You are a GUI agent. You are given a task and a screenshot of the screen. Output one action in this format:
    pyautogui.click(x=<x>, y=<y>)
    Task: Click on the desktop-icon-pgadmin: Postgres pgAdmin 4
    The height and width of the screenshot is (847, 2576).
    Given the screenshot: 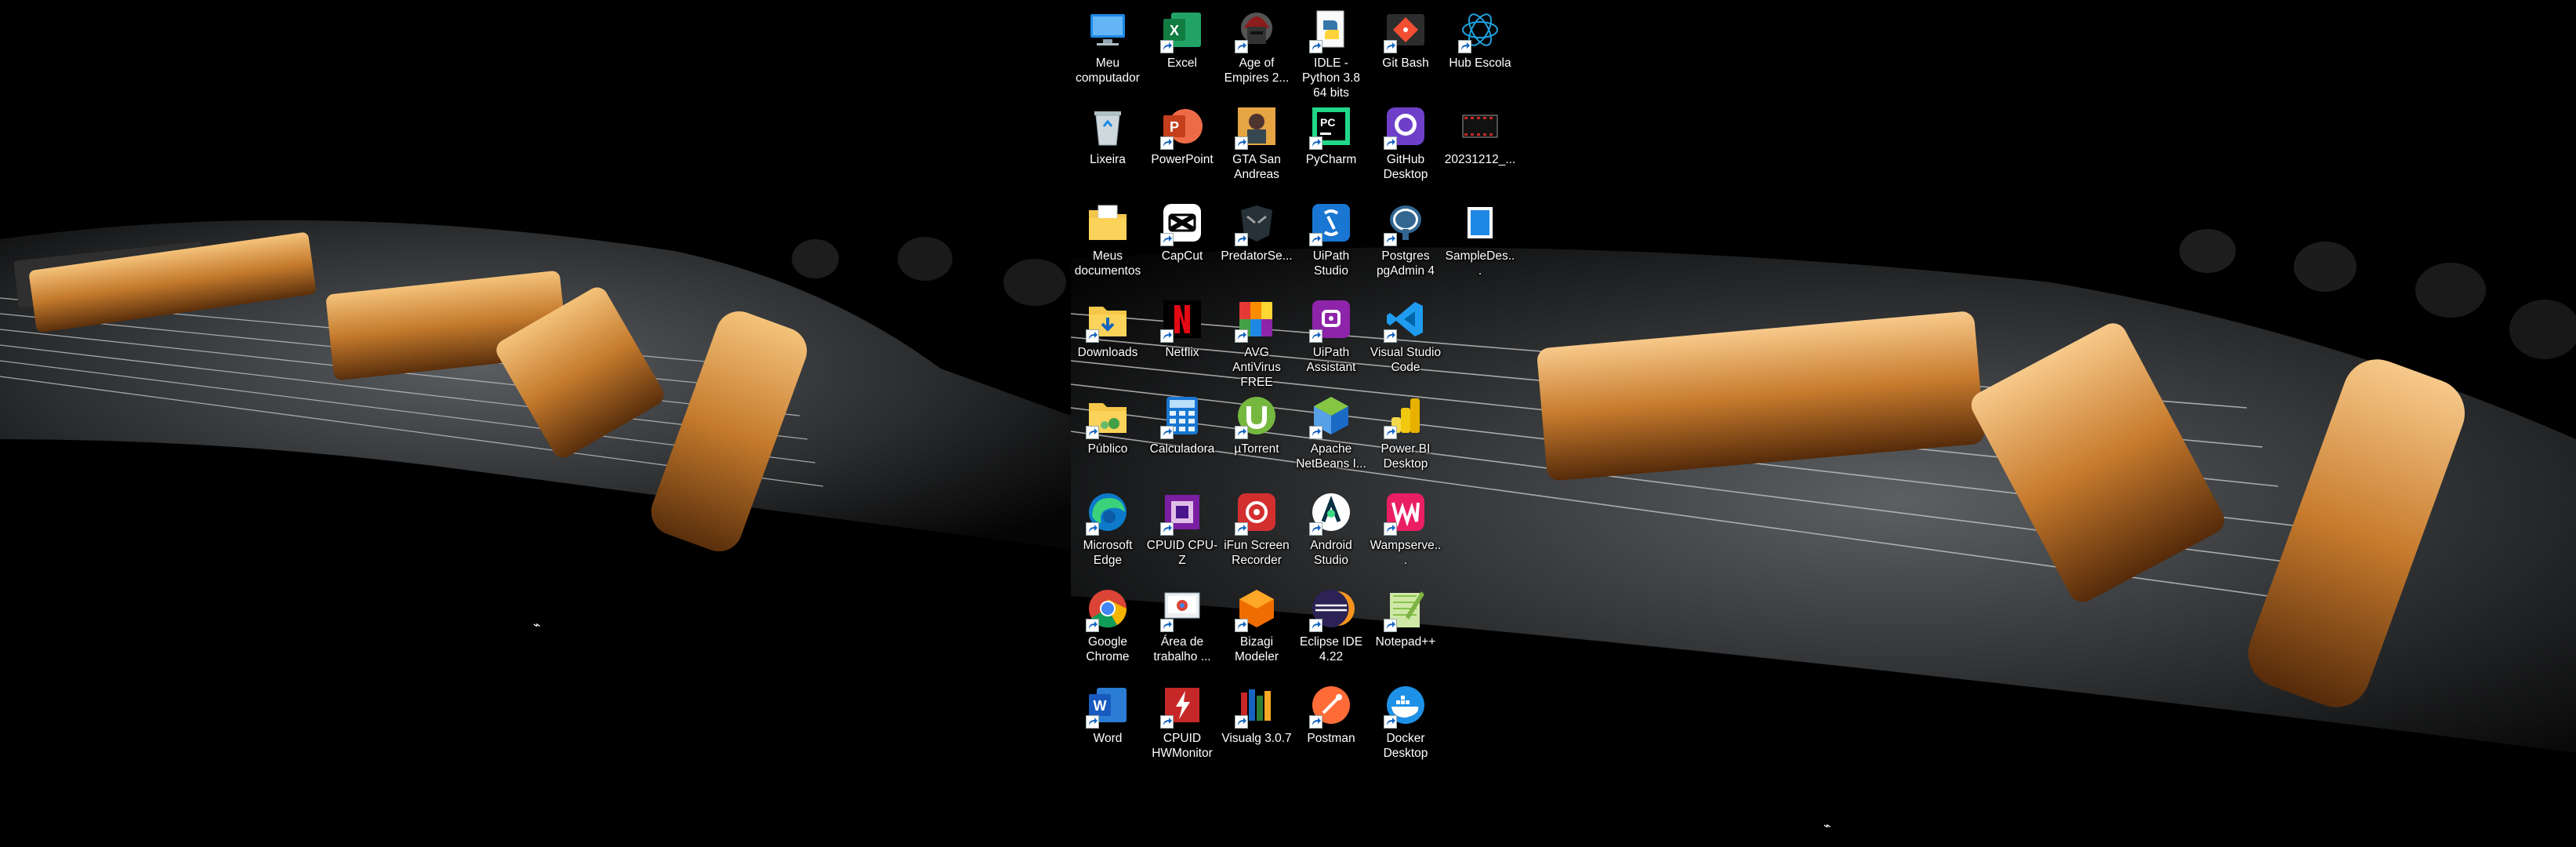 What is the action you would take?
    pyautogui.click(x=1406, y=235)
    